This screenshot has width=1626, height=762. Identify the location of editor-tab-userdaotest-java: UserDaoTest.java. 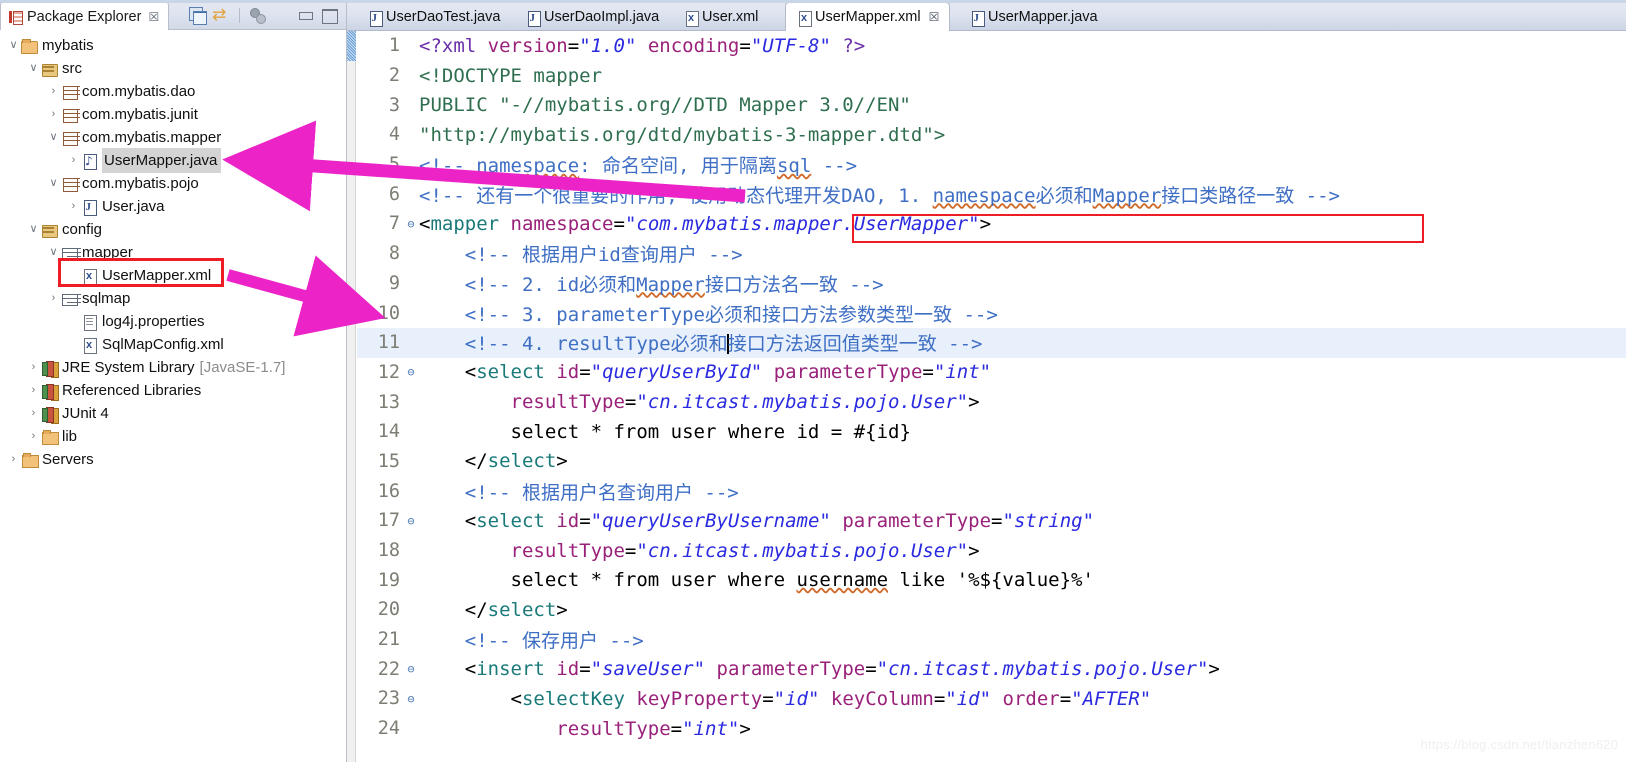
(433, 17).